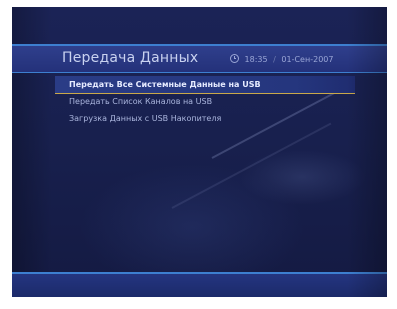 This screenshot has width=397, height=309. I want to click on menu-item-label: Передать Список Каналов на USB, so click(141, 101).